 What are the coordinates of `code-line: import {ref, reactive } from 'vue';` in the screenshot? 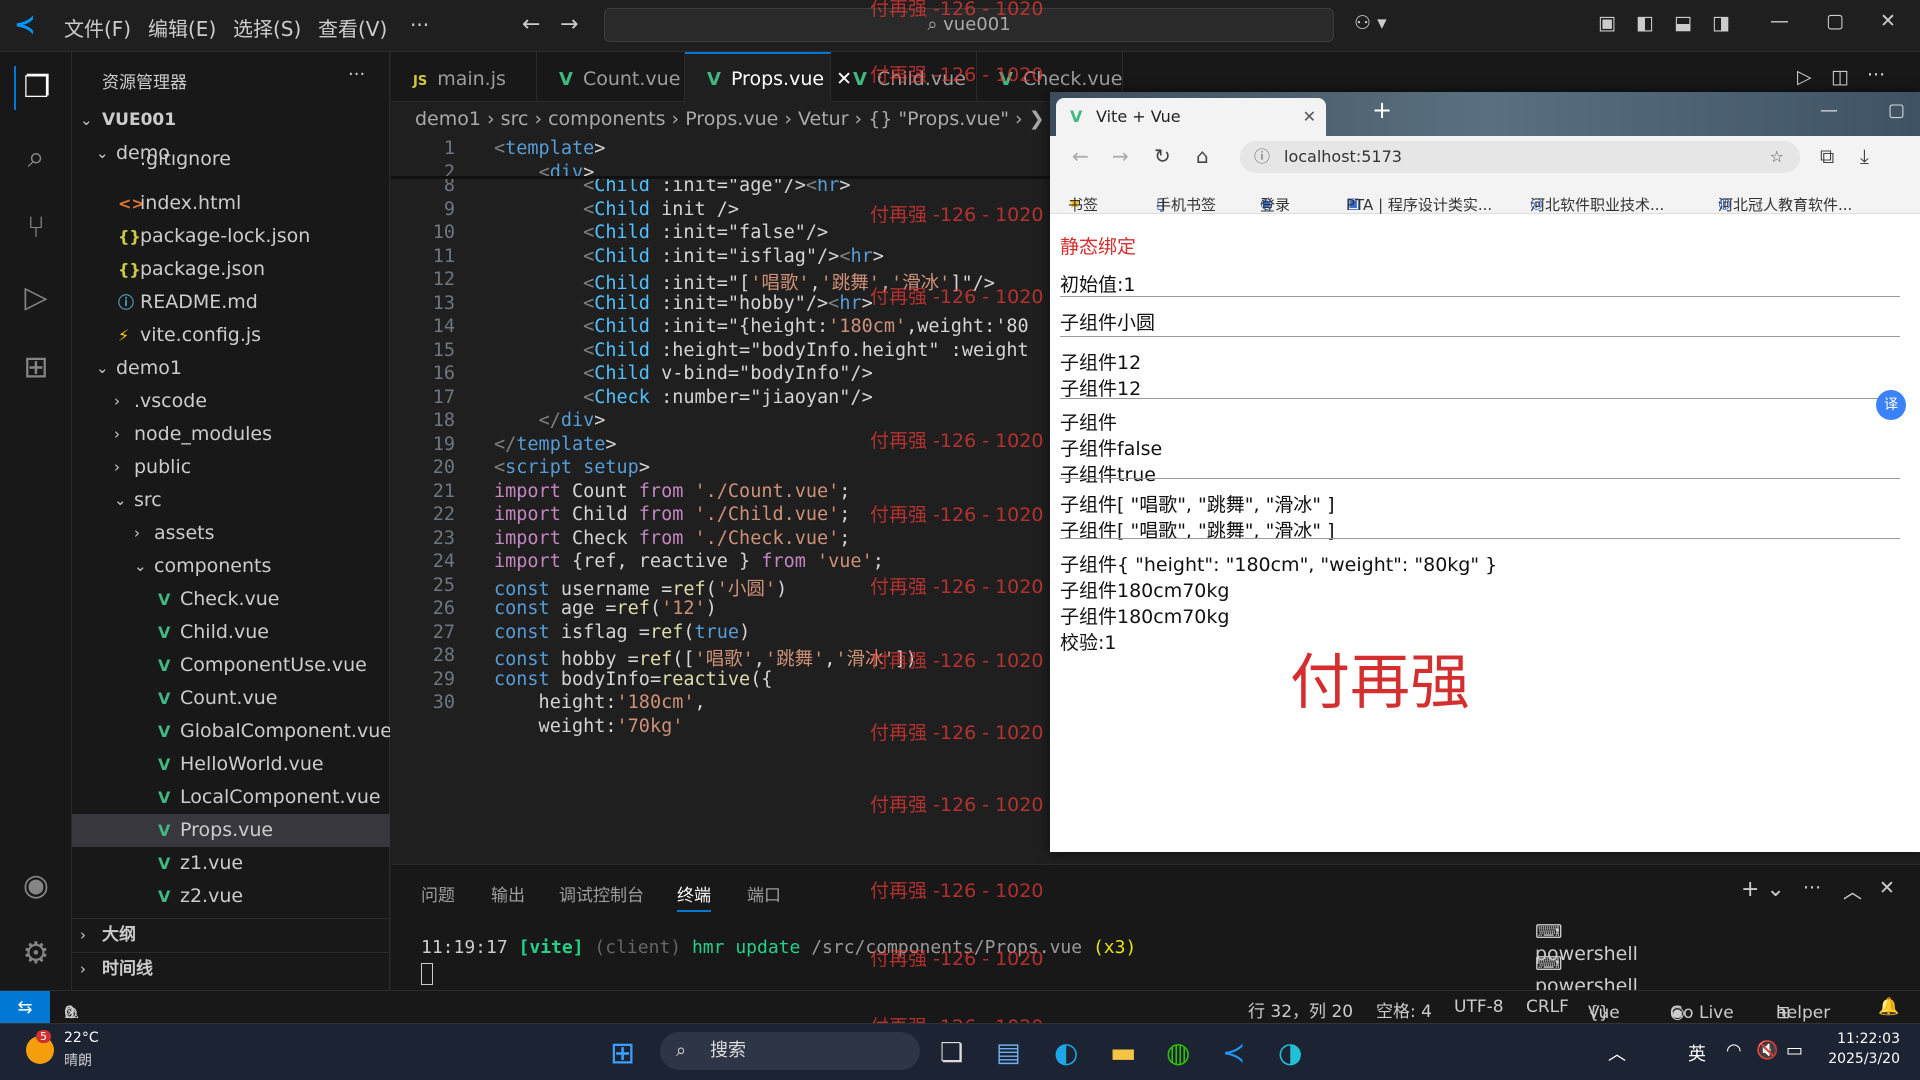 It's located at (689, 561).